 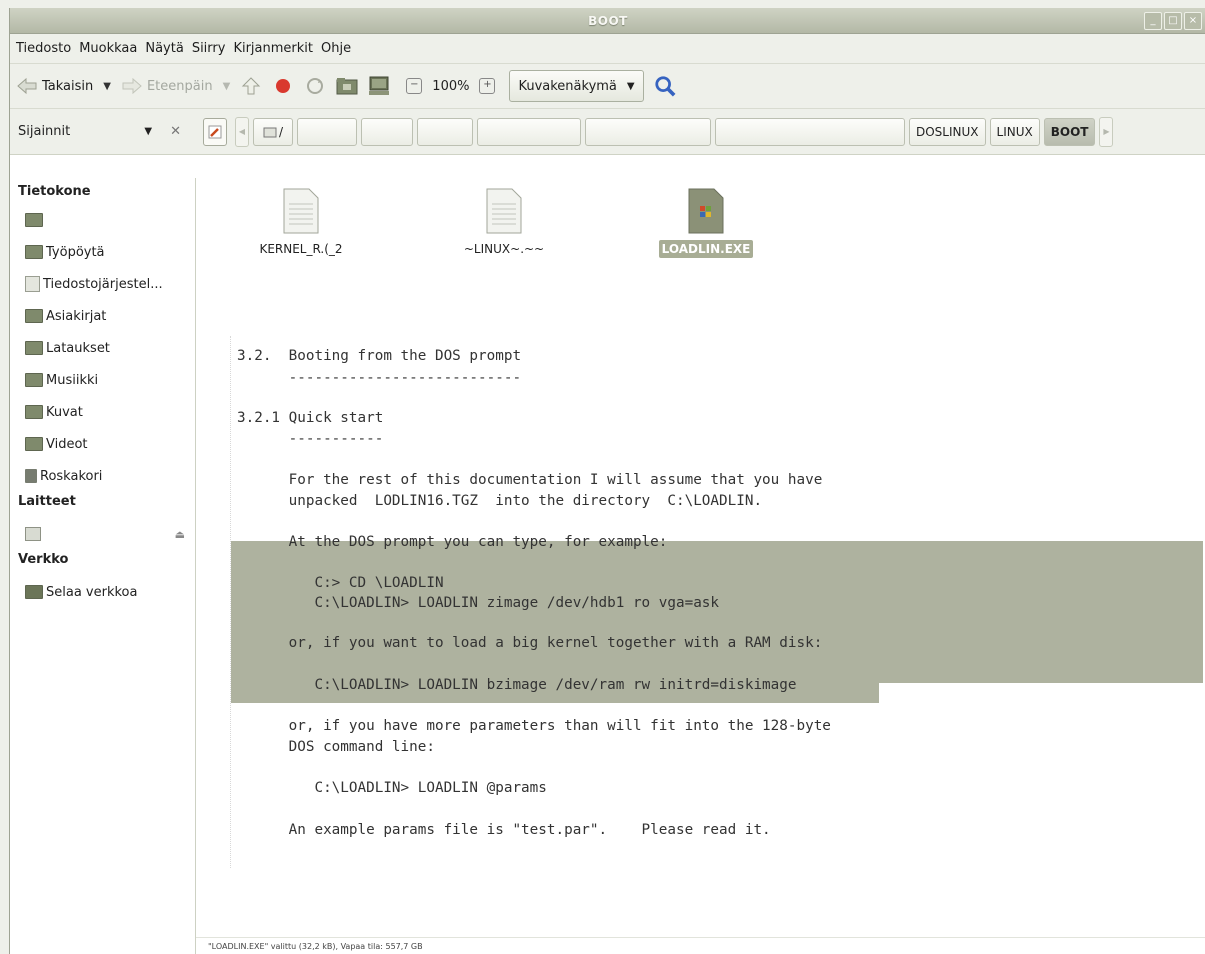 What do you see at coordinates (1069, 131) in the screenshot?
I see `crumb-boot: BOOT` at bounding box center [1069, 131].